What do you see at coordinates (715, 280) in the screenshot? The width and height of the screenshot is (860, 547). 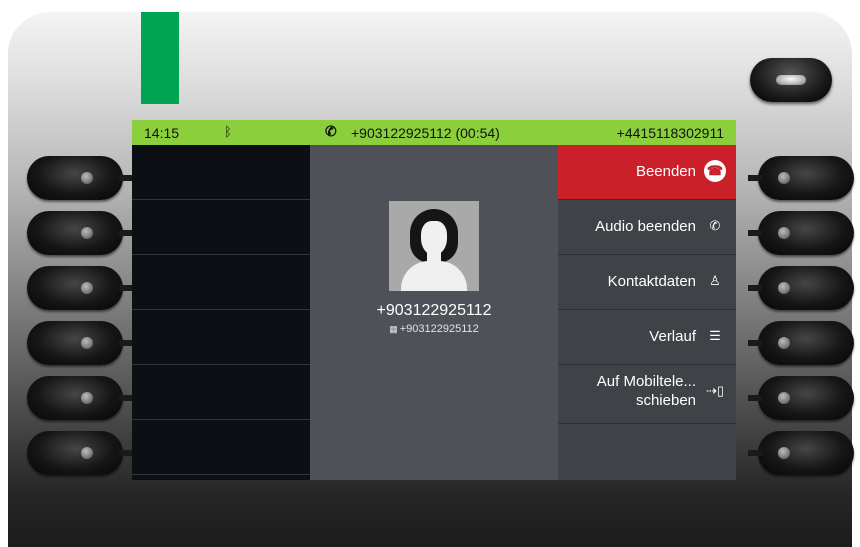 I see `contact-icon: ♙` at bounding box center [715, 280].